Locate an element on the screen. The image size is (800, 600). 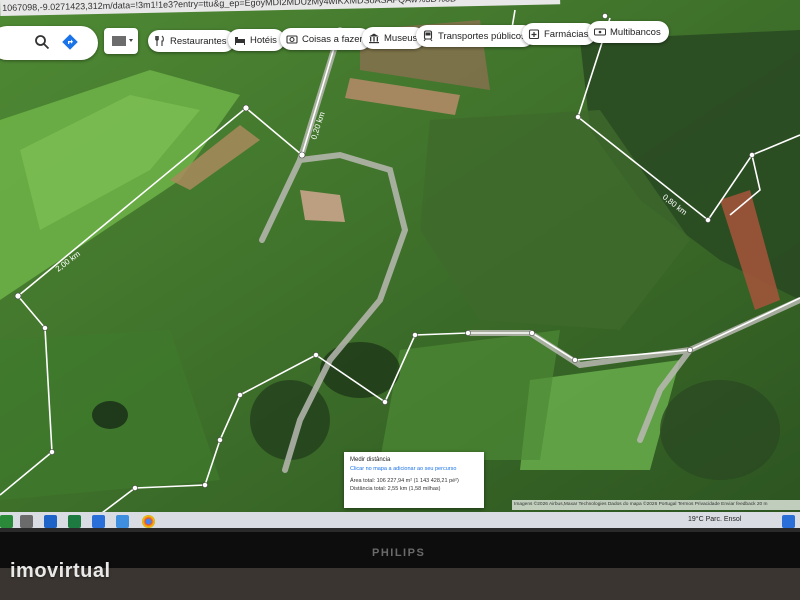
chip-label: Restaurantes is located at coordinates (198, 41).